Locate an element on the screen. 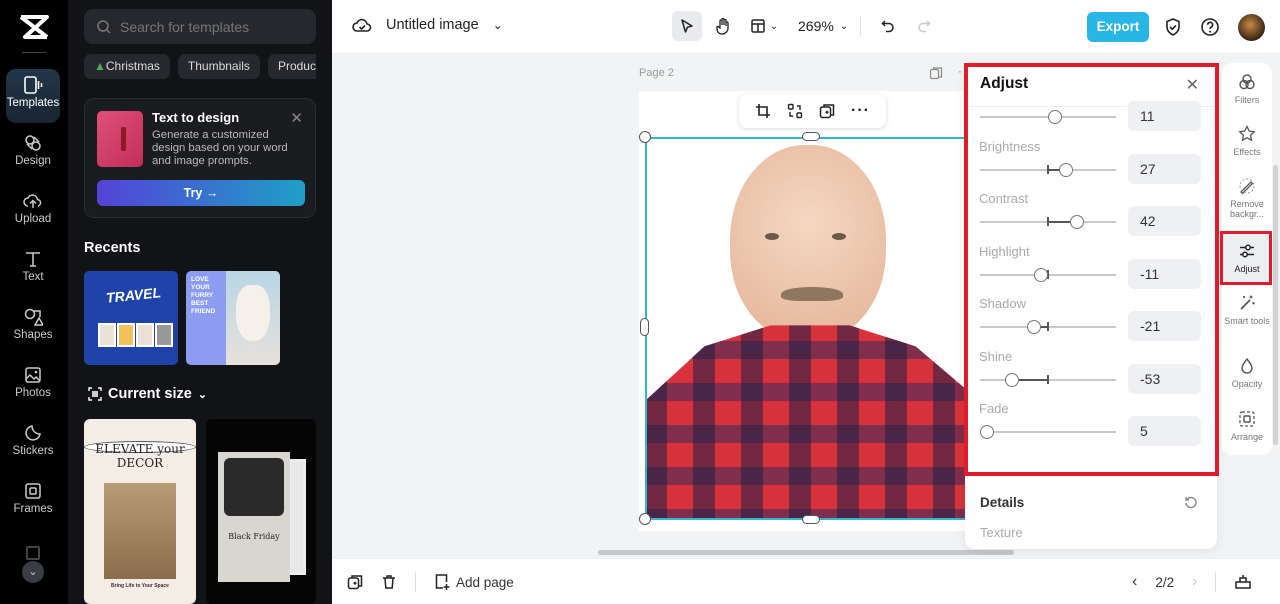 The width and height of the screenshot is (1280, 604). redo-icon is located at coordinates (924, 26).